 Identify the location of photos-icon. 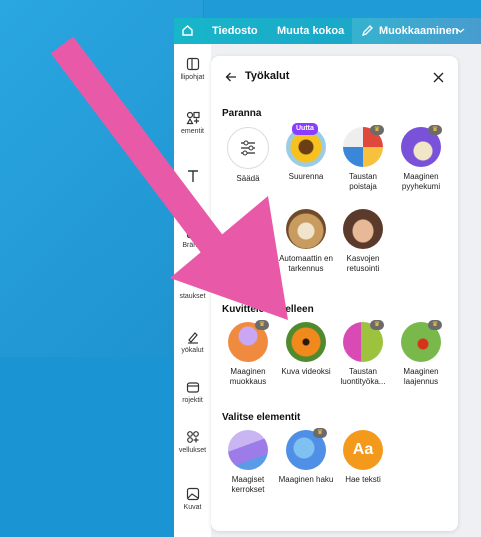
(192, 494).